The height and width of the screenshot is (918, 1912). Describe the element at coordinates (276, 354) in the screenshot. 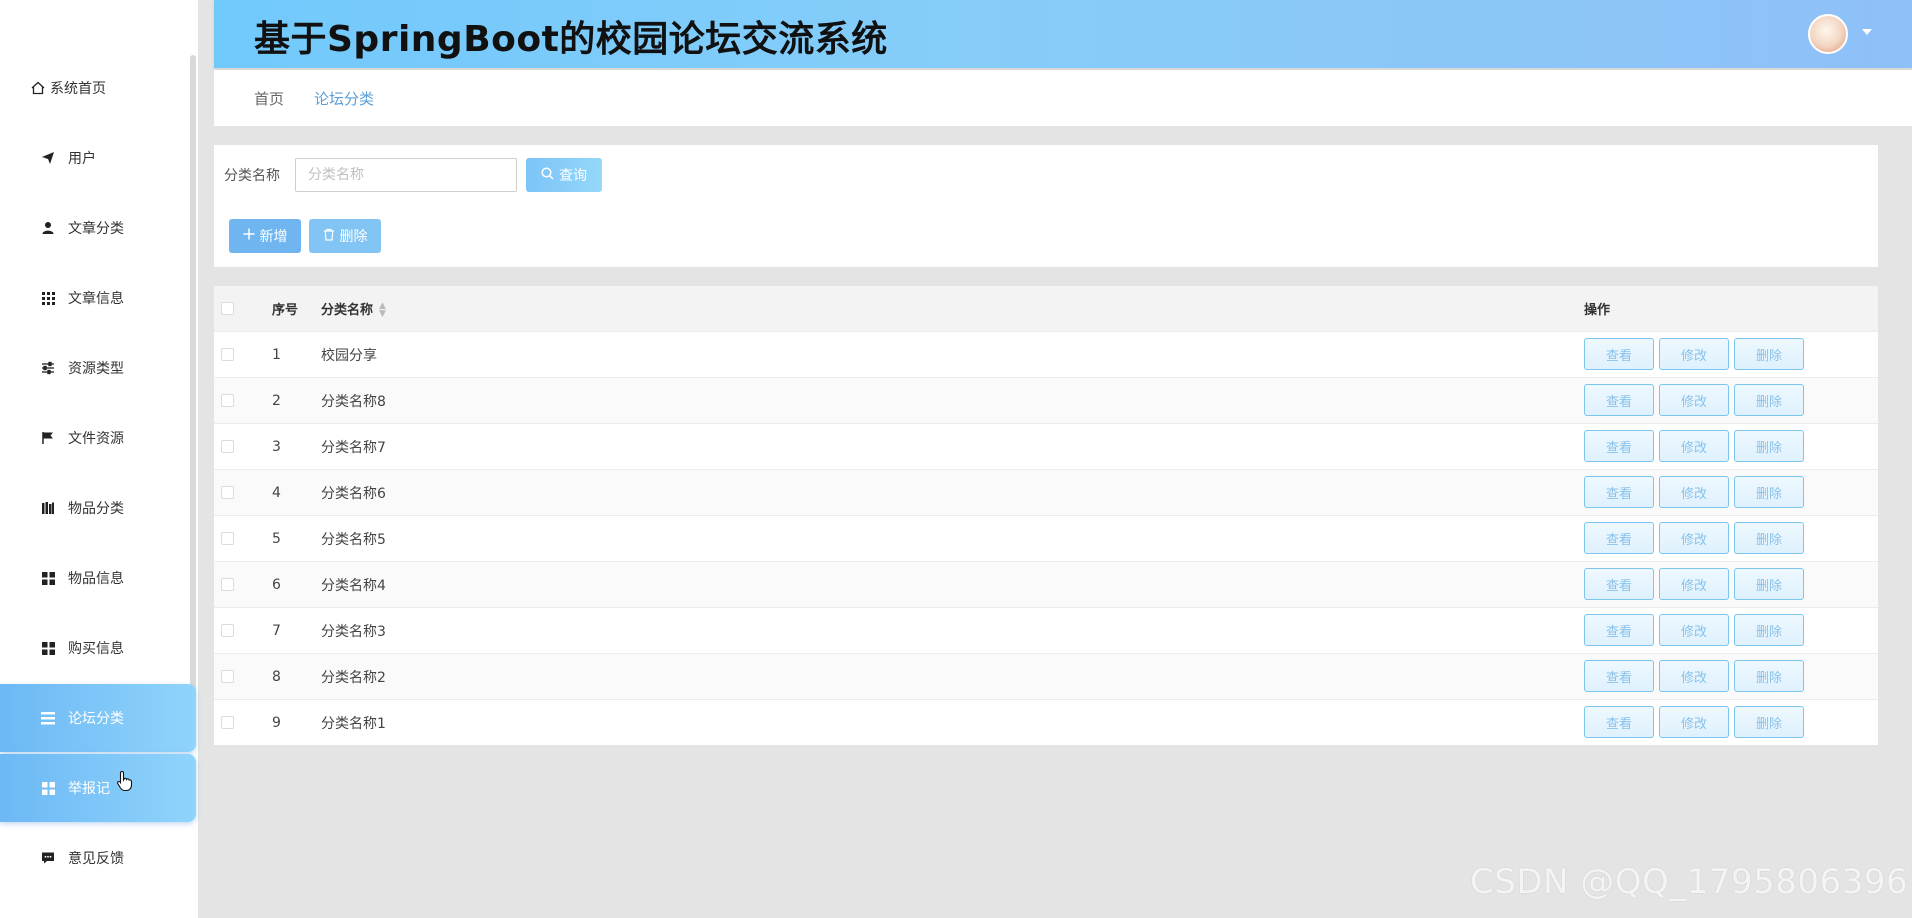

I see `row-seq: 1` at that location.